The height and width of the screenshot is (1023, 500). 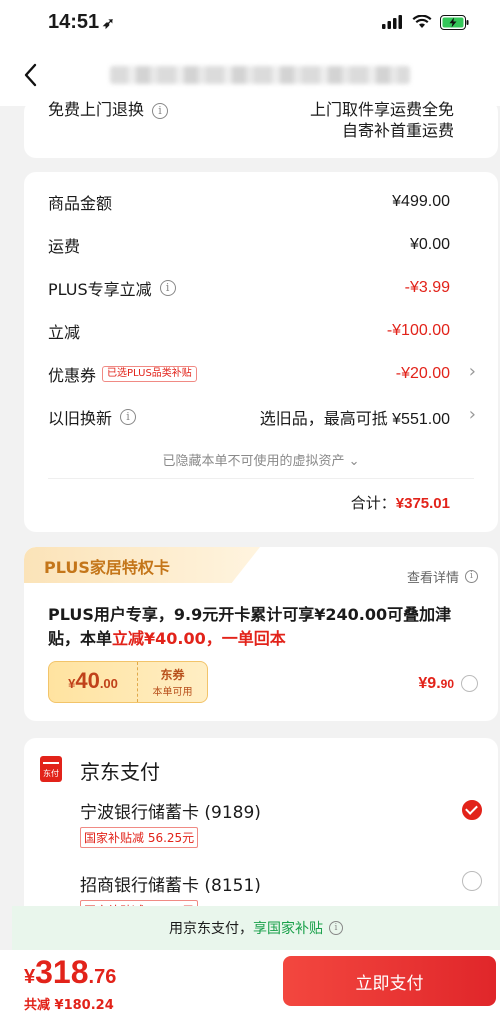 What do you see at coordinates (139, 837) in the screenshot?
I see `subsidy-tag: 国家补贴减 56.25元` at bounding box center [139, 837].